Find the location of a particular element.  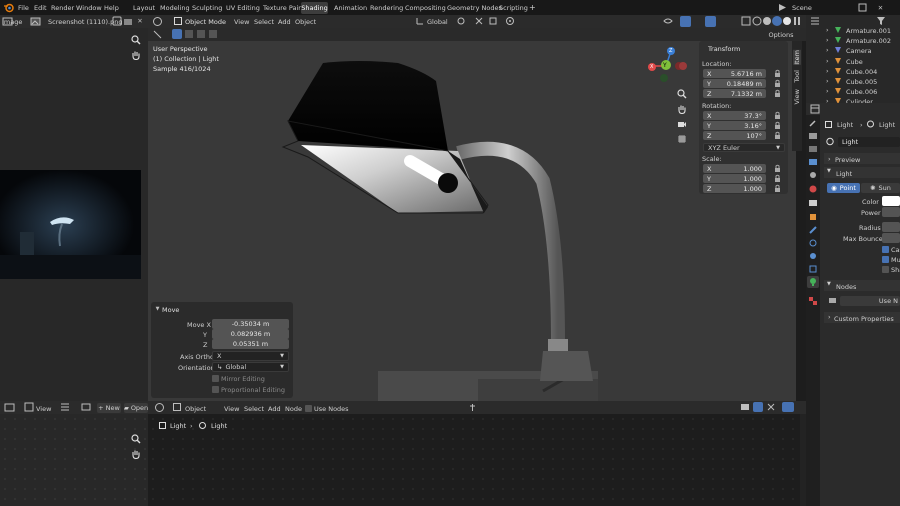

outliner-item: › Cube.004 is located at coordinates (856, 71).